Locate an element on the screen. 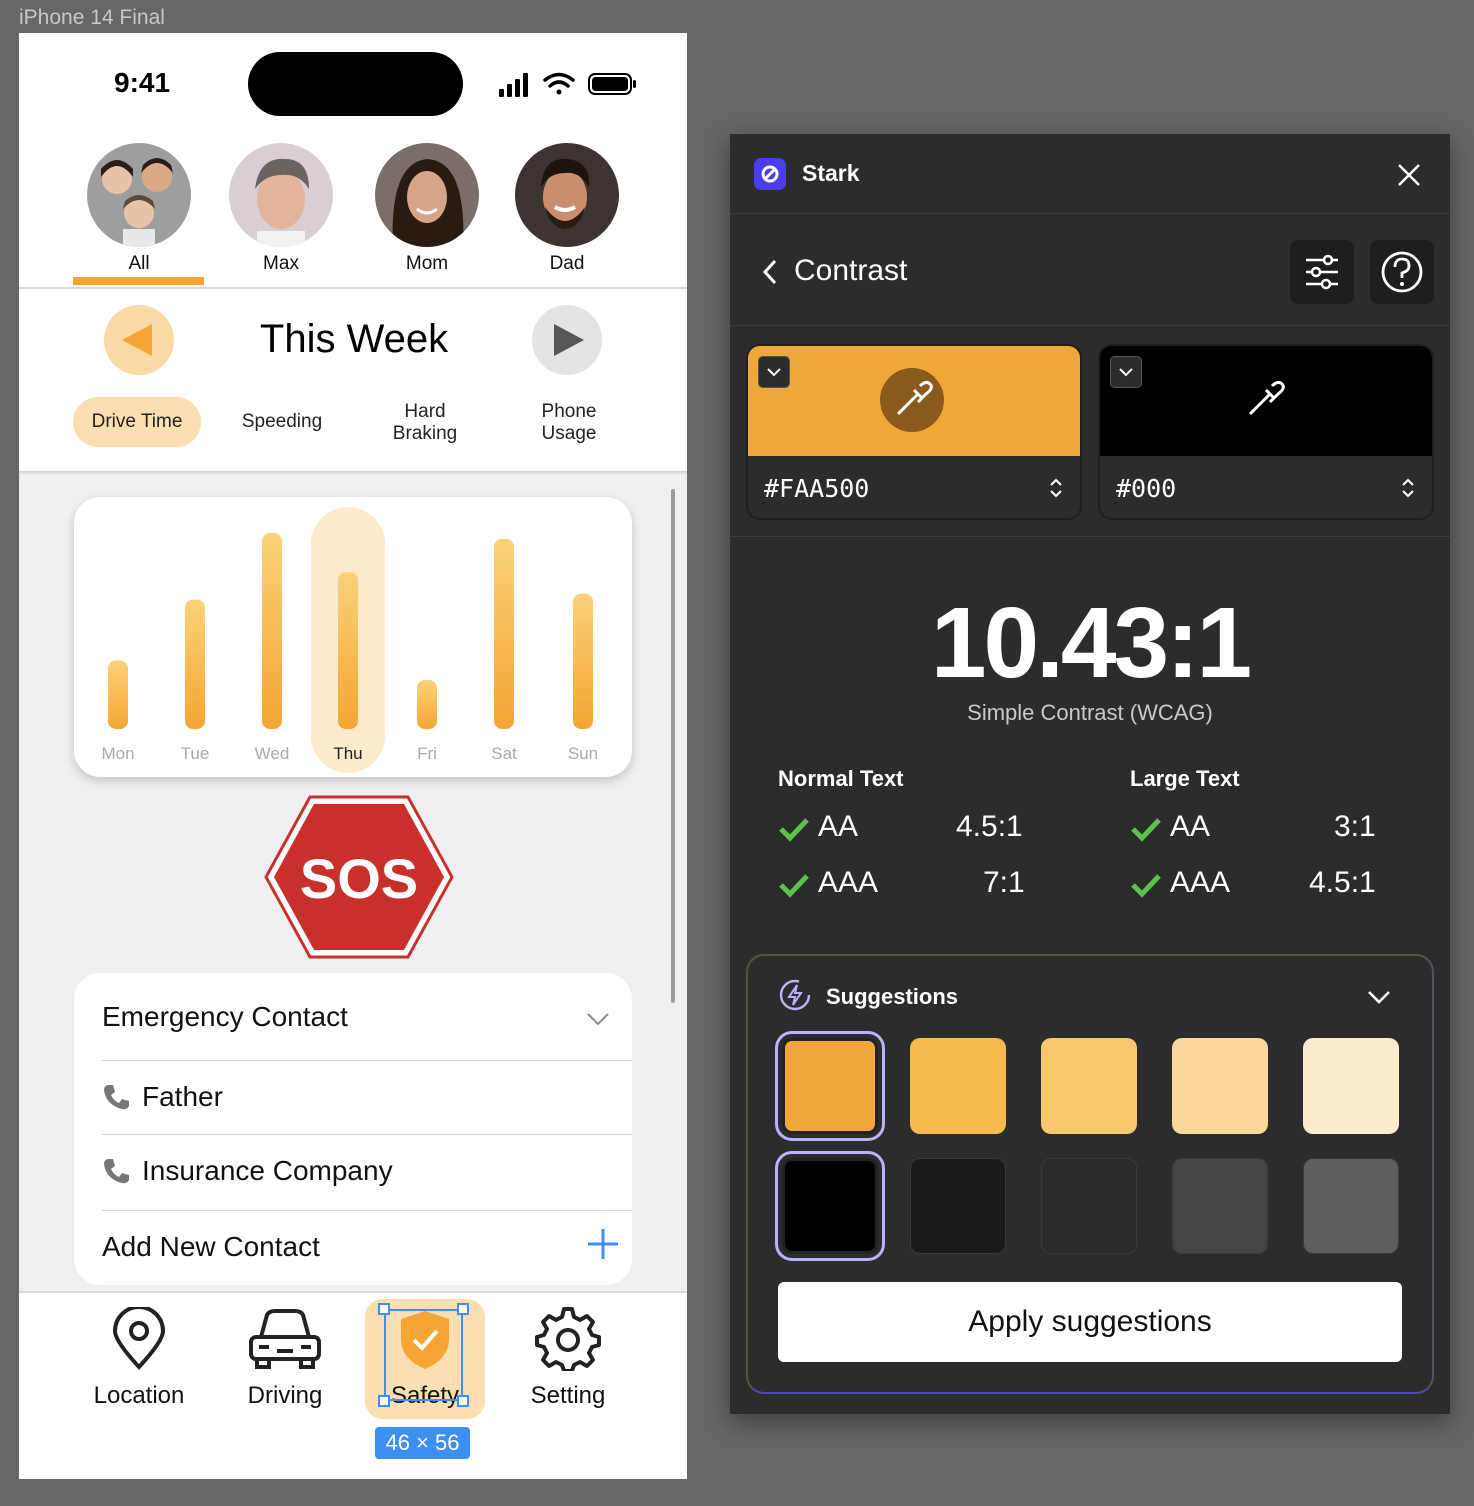 Image resolution: width=1474 pixels, height=1506 pixels. plus-icon is located at coordinates (603, 1244).